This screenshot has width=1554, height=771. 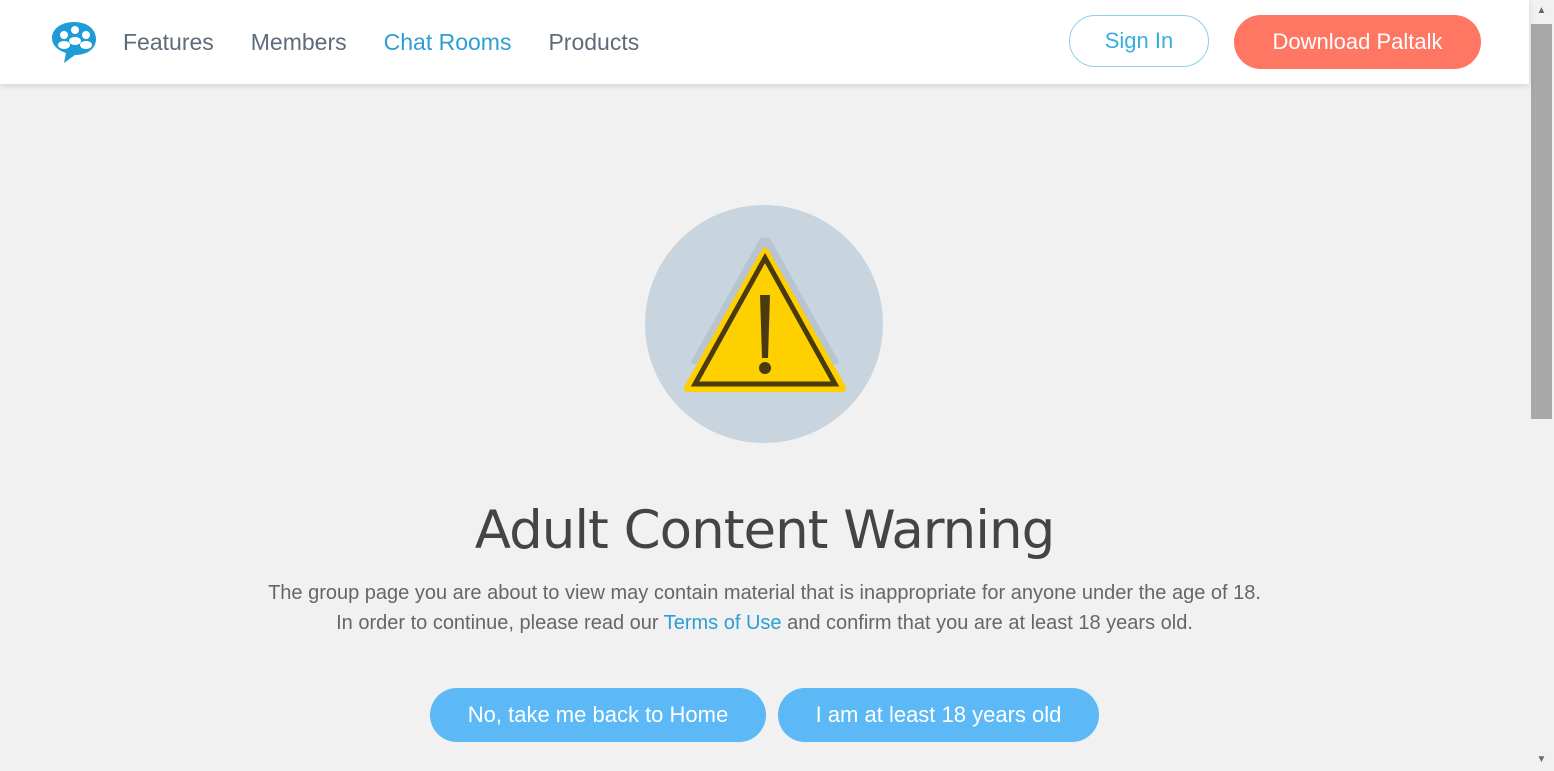 What do you see at coordinates (1541, 760) in the screenshot?
I see `scroll-down-arrow-icon: ▼` at bounding box center [1541, 760].